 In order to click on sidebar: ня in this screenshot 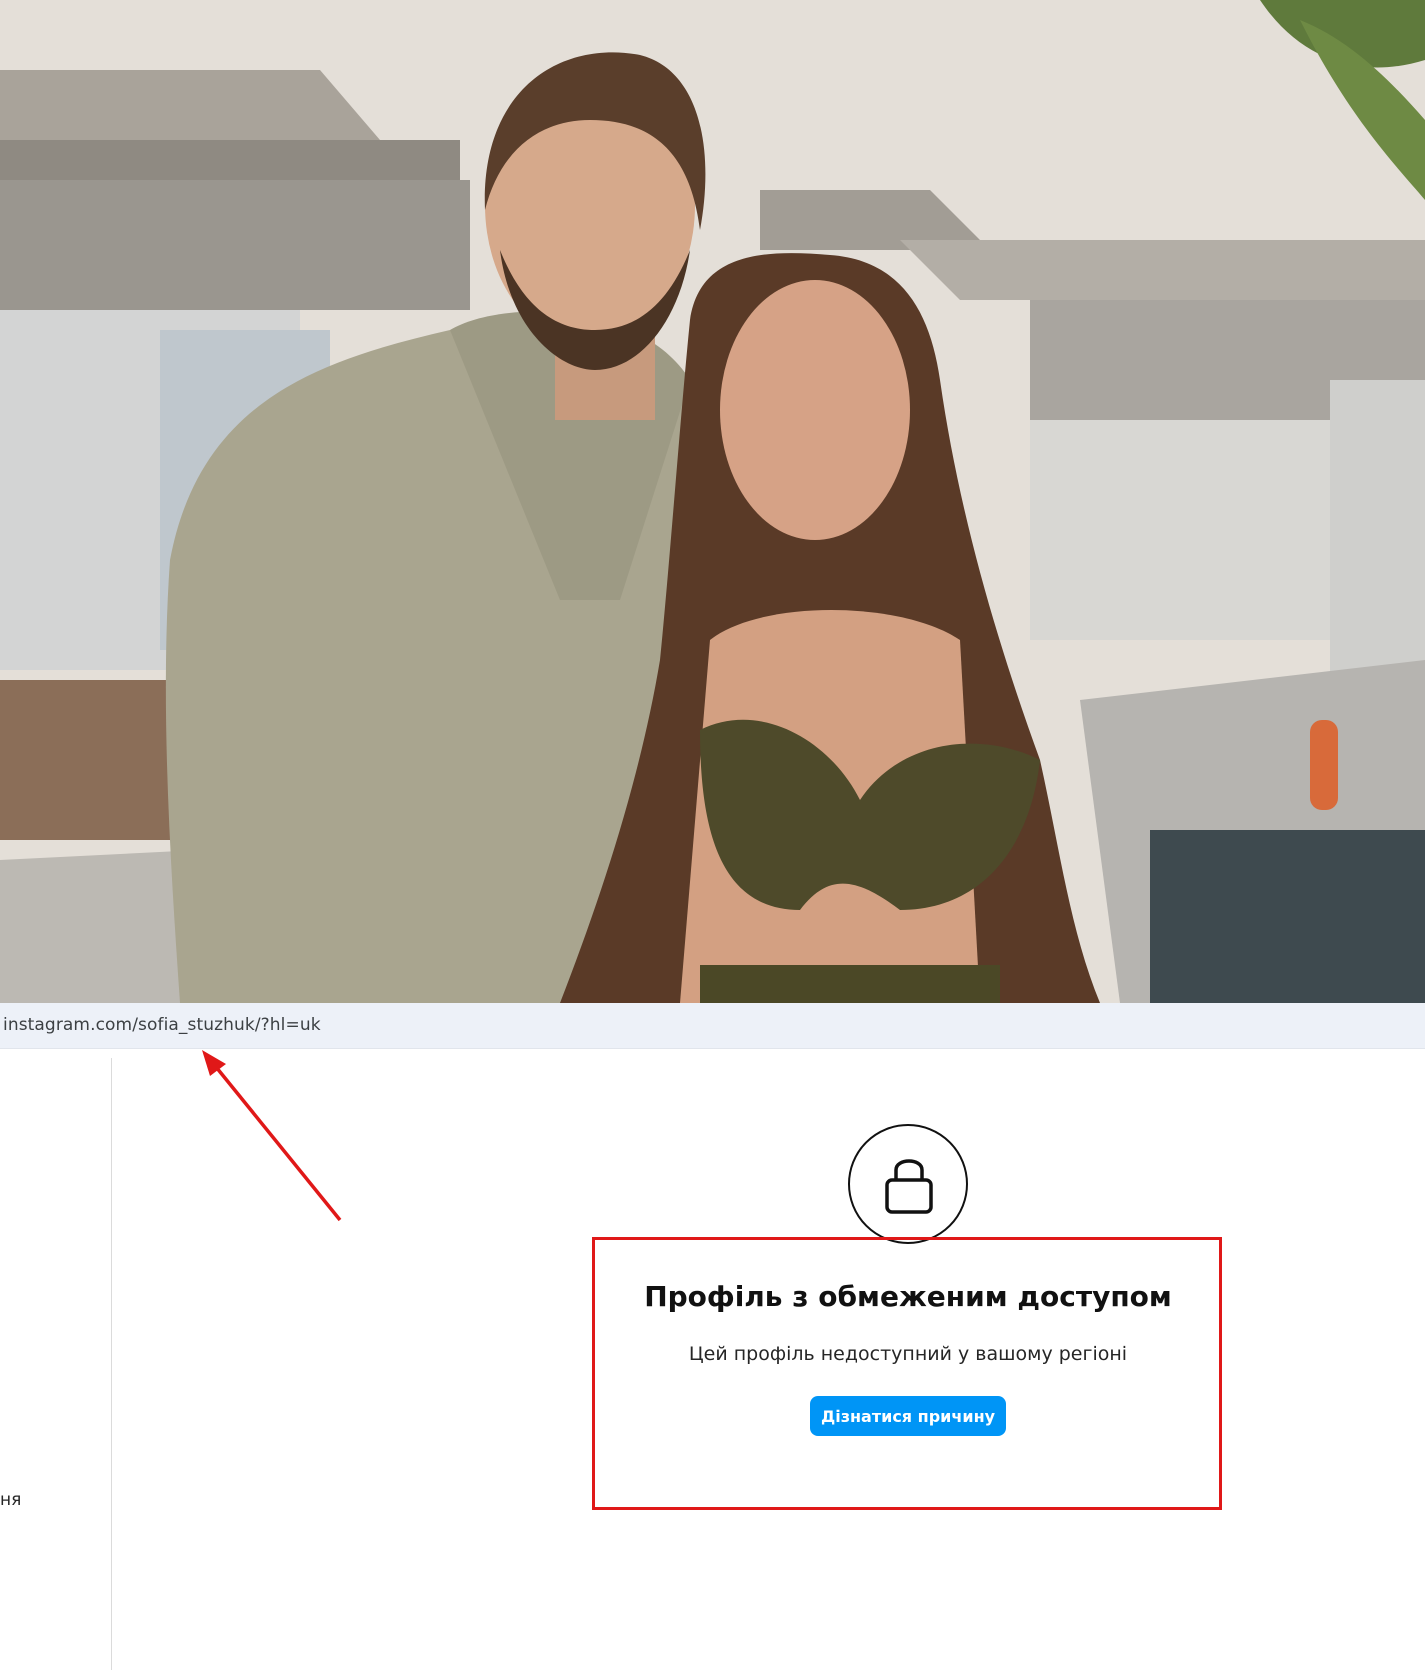, I will do `click(56, 1364)`.